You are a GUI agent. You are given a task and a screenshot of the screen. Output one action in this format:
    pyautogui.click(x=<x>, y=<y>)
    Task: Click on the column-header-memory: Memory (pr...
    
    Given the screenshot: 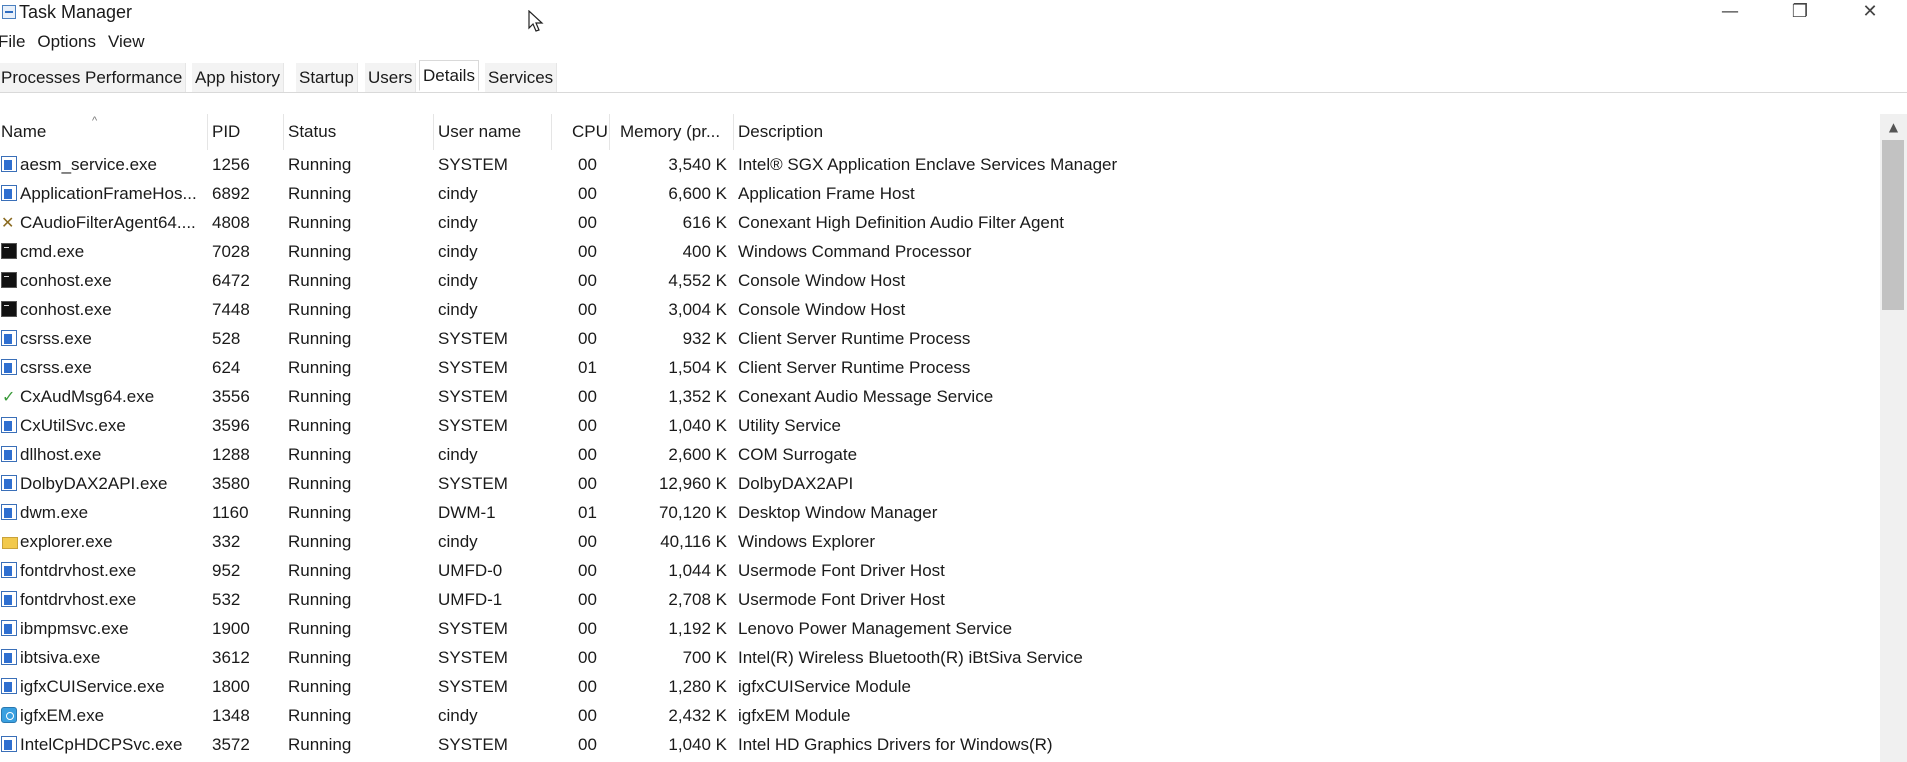 What is the action you would take?
    pyautogui.click(x=672, y=132)
    